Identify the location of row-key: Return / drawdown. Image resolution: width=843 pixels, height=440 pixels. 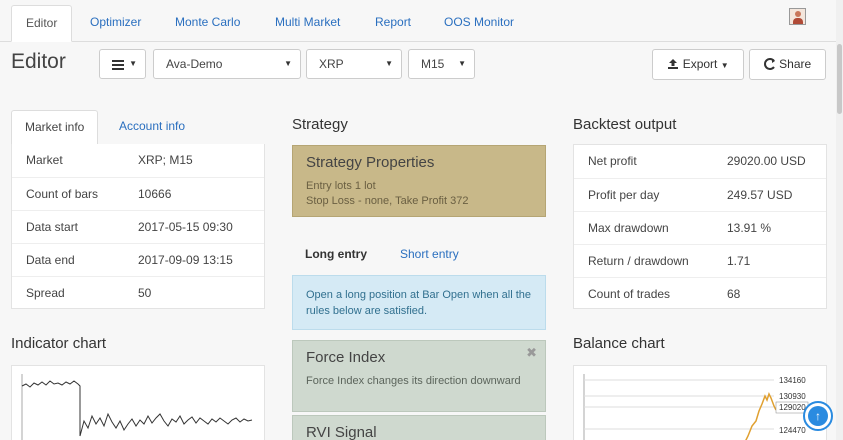
(638, 261).